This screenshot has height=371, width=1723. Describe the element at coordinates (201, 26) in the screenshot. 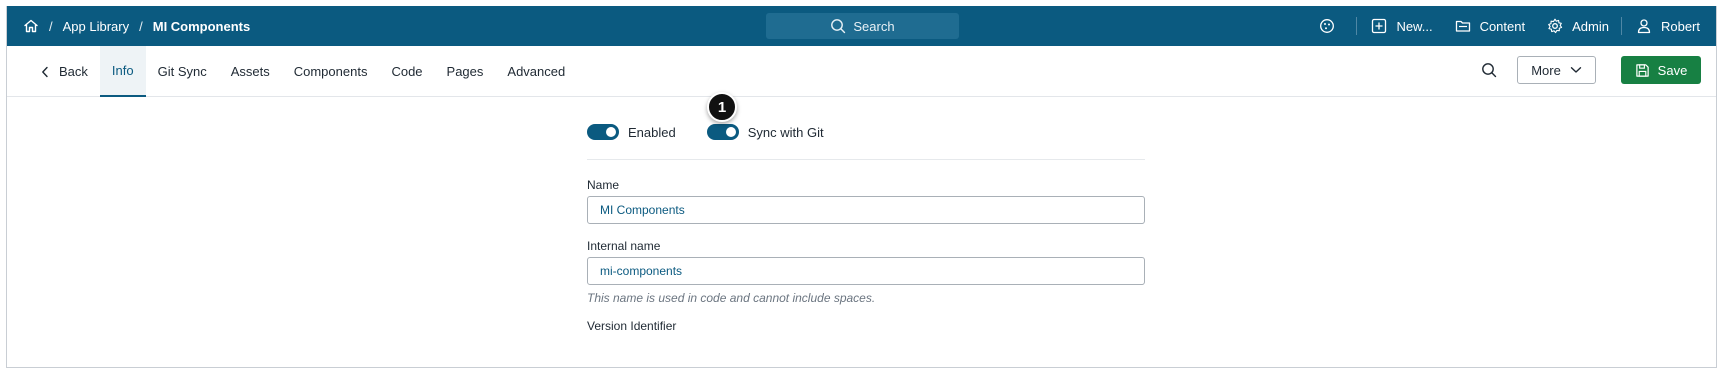

I see `breadcrumb-current: MI Components` at that location.